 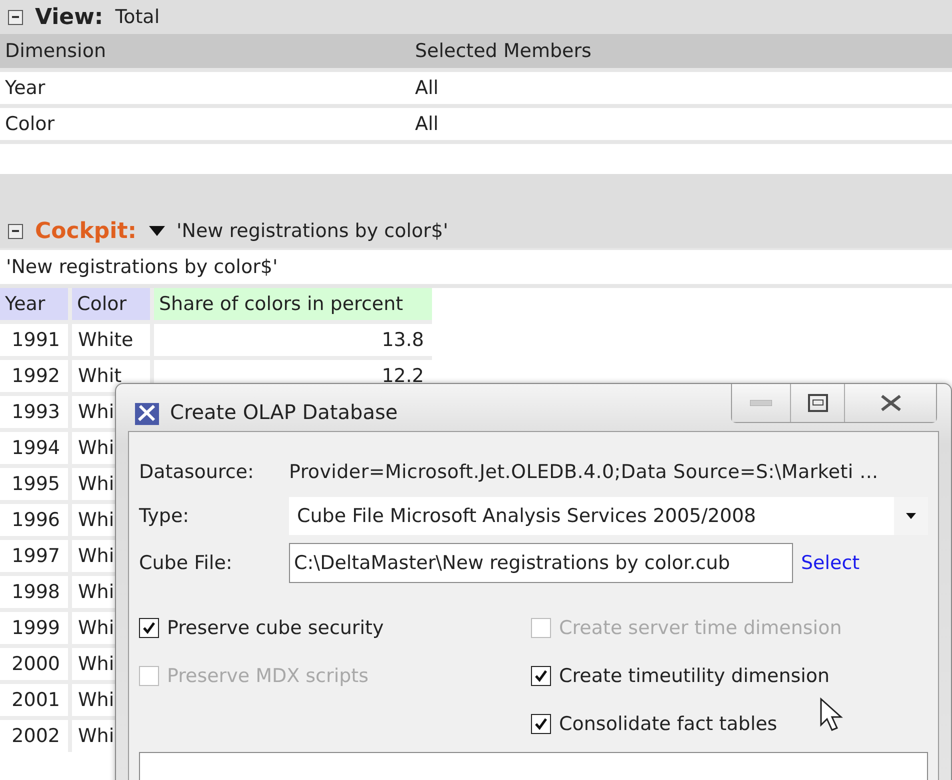 I want to click on table-cell: 1995, so click(x=34, y=484).